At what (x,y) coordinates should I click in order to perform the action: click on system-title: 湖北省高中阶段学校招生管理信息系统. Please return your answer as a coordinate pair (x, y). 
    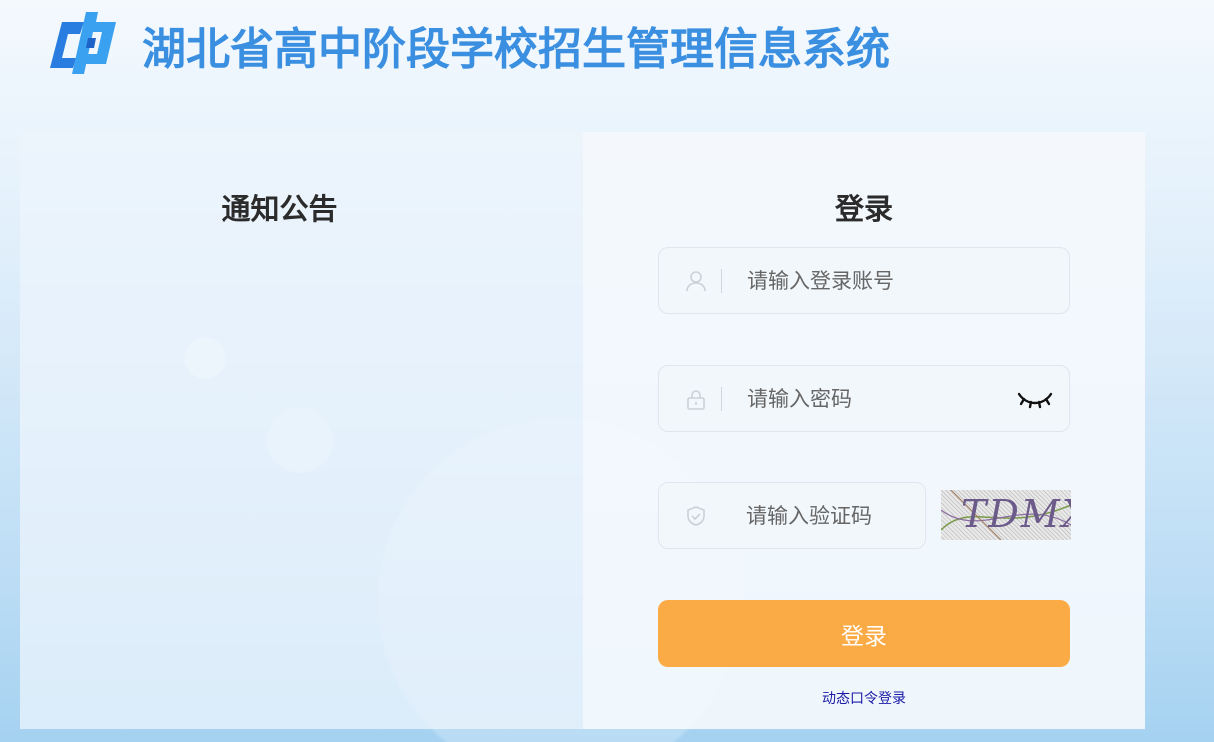
    Looking at the image, I should click on (516, 49).